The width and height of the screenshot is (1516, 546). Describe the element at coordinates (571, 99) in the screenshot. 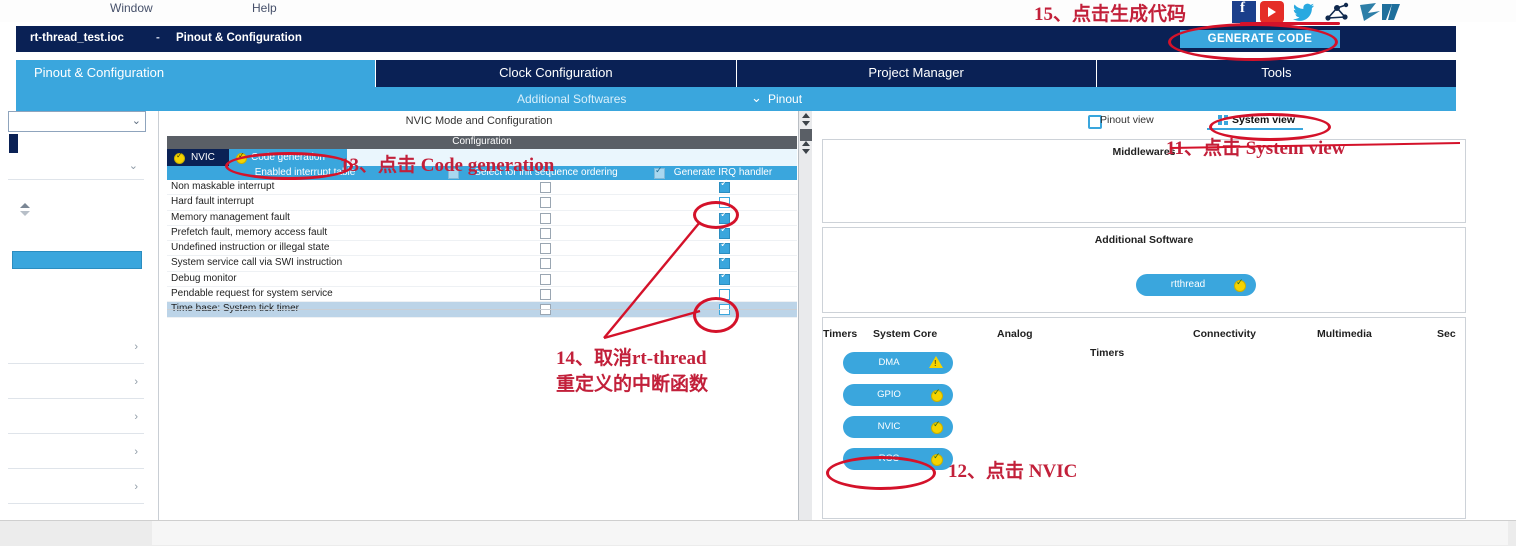

I see `subnav-additional-softwares: Additional Softwares` at that location.